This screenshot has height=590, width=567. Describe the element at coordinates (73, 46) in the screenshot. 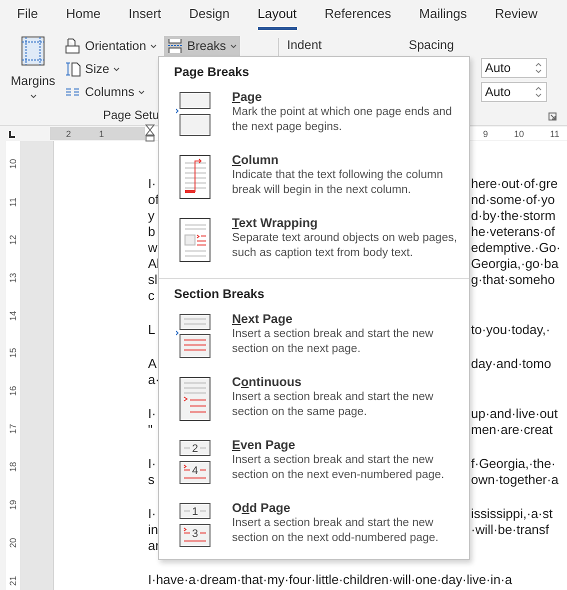

I see `orientation-icon` at that location.